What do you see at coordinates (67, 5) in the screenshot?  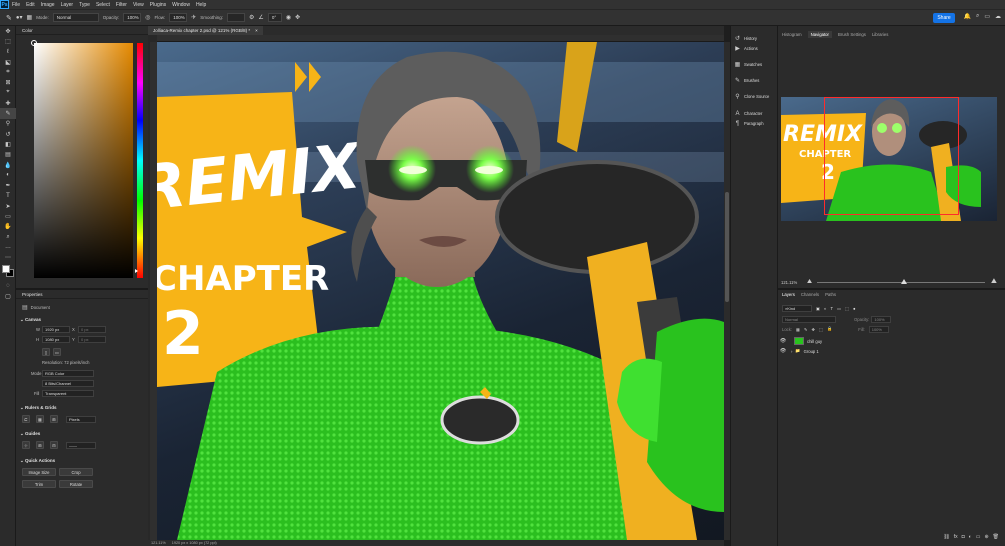 I see `menu-layer: Layer` at bounding box center [67, 5].